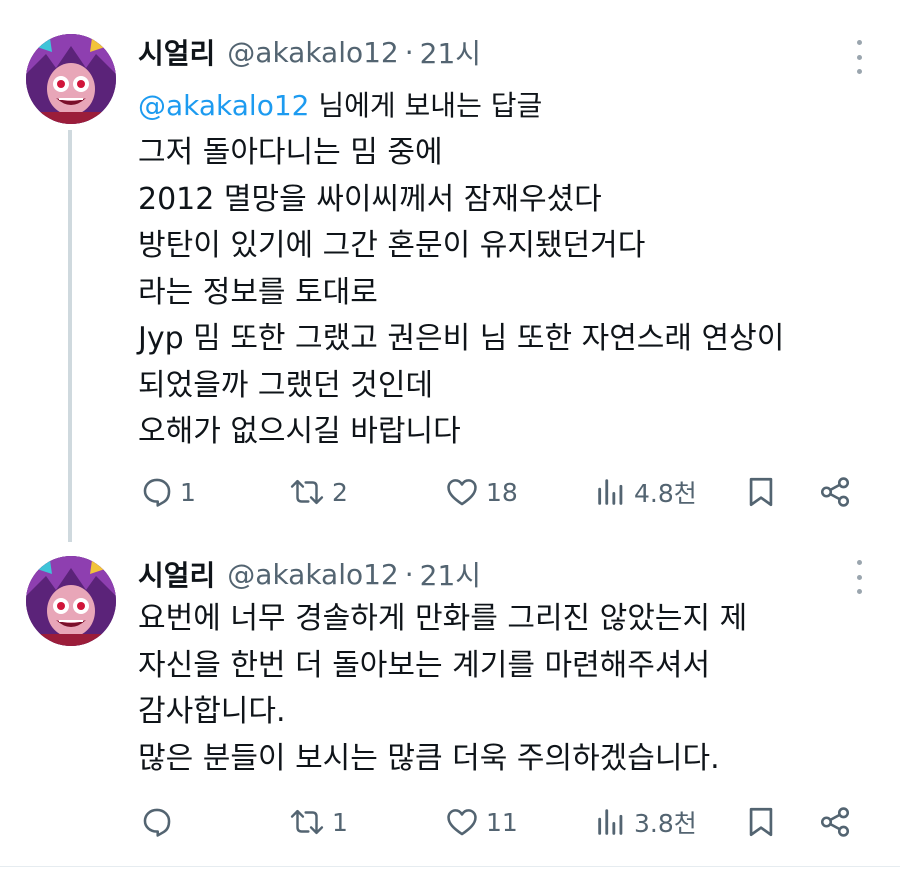  I want to click on reply-context: @akakalo12 님에게 보내는 답글, so click(340, 104).